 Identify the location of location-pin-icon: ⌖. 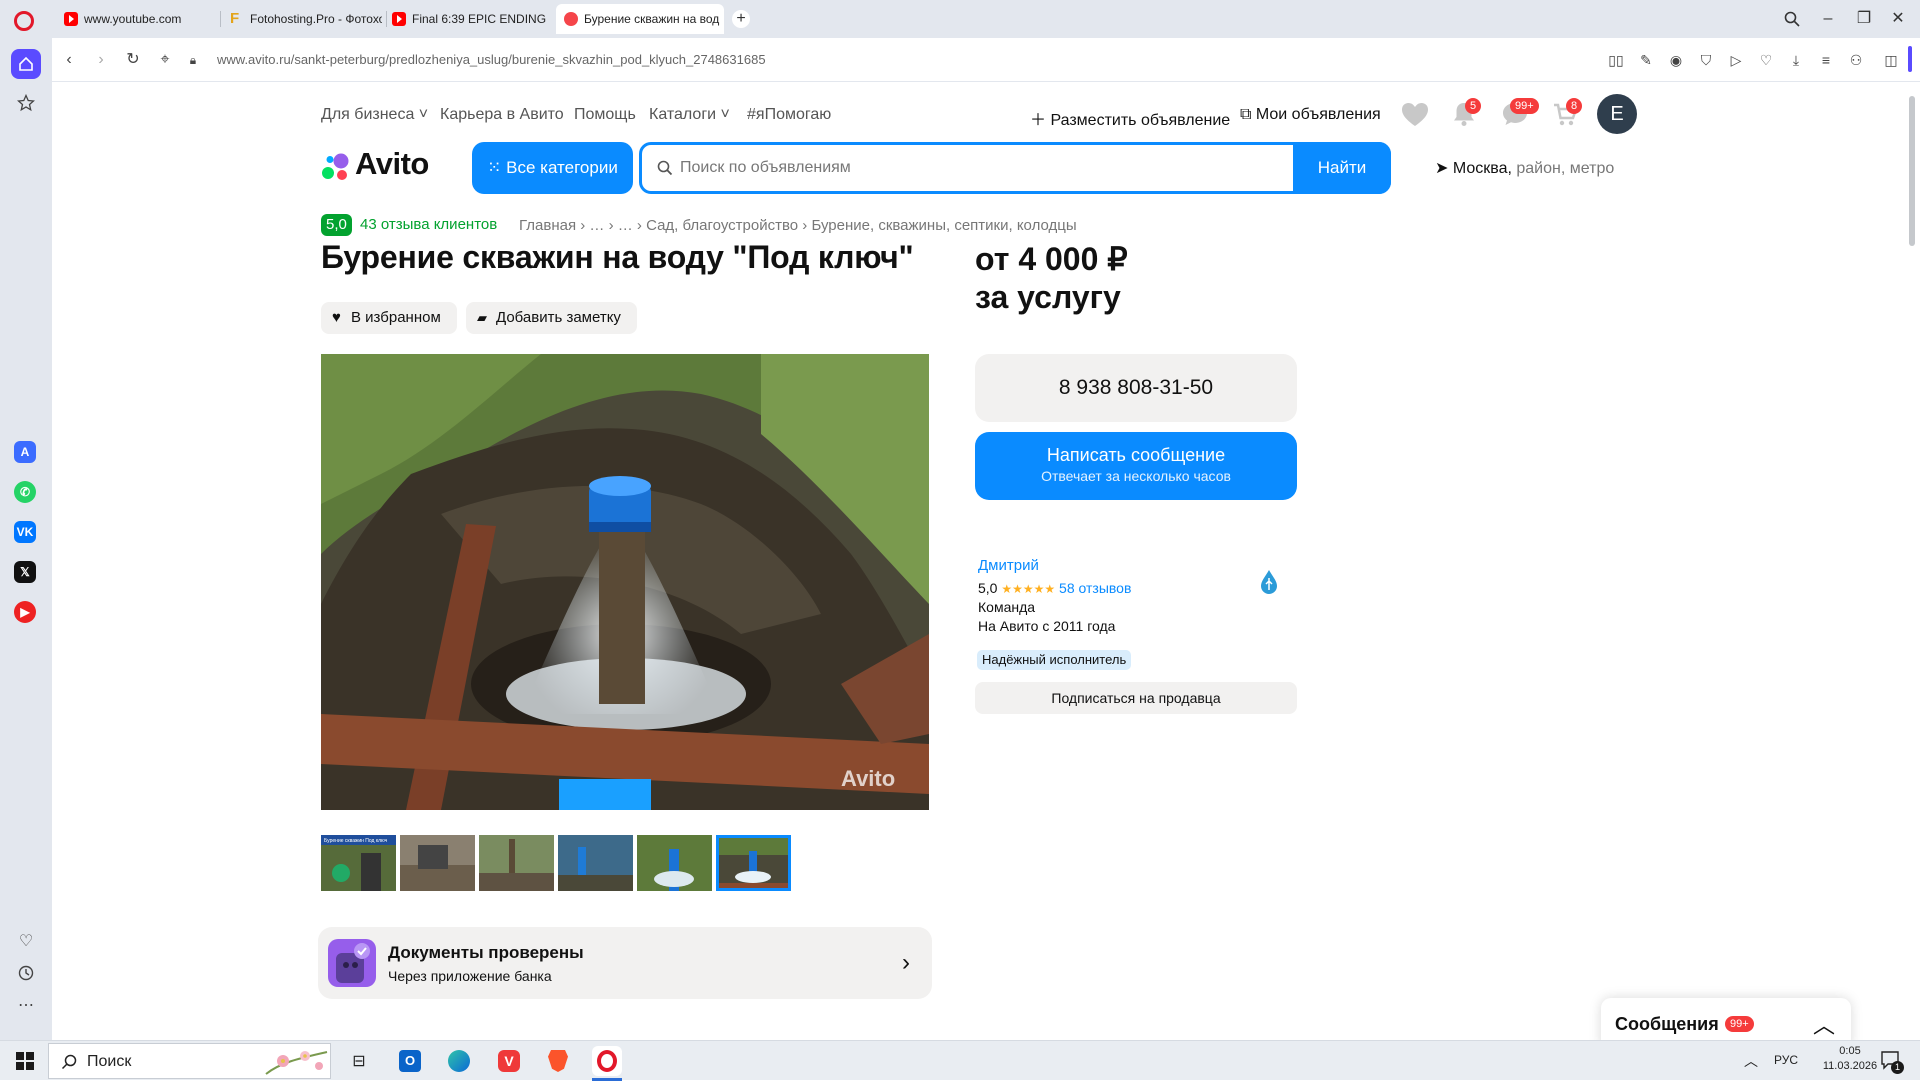
(165, 60).